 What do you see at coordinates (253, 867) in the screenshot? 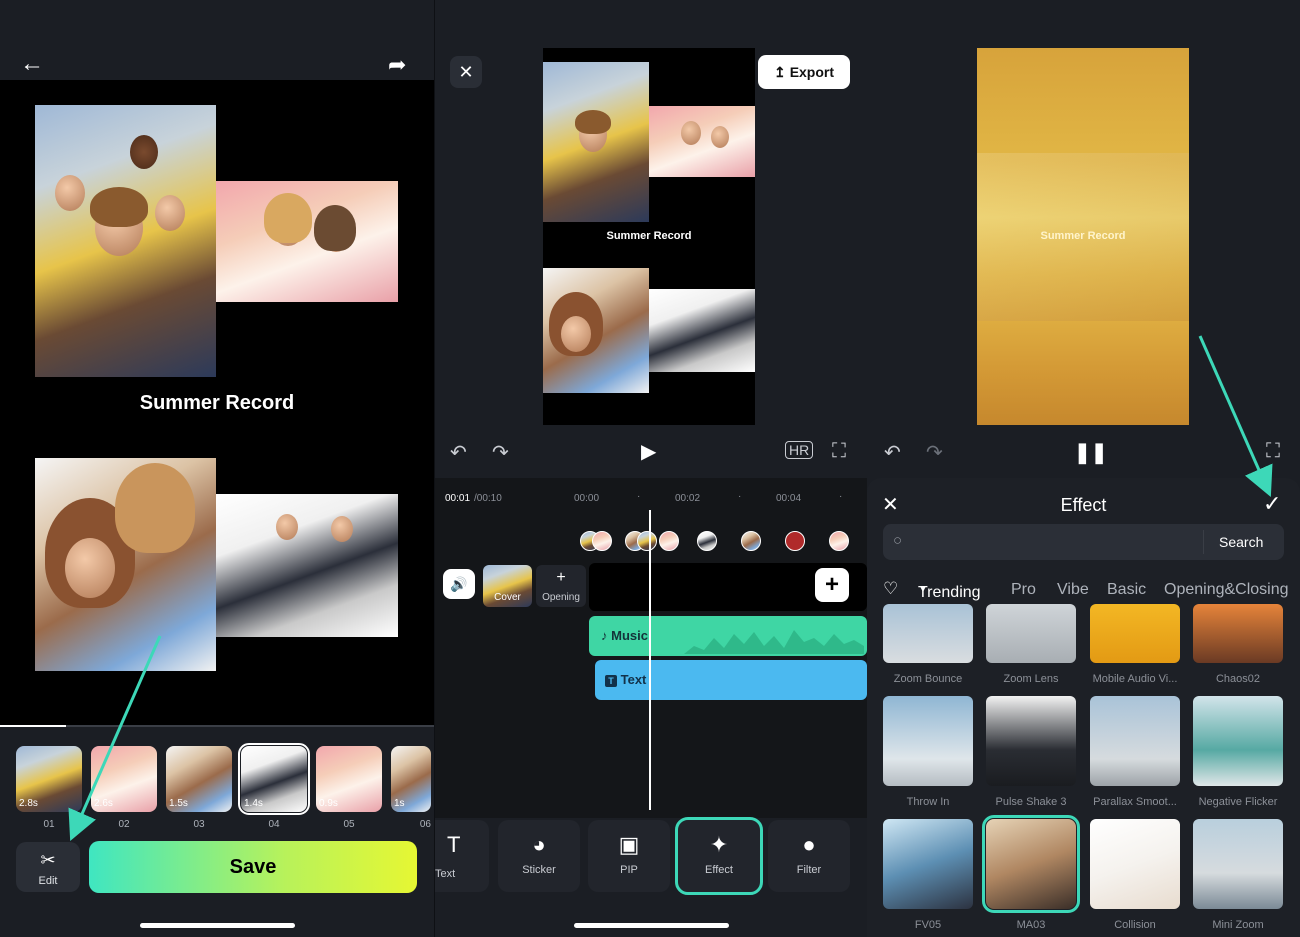
I see `save-button: Save` at bounding box center [253, 867].